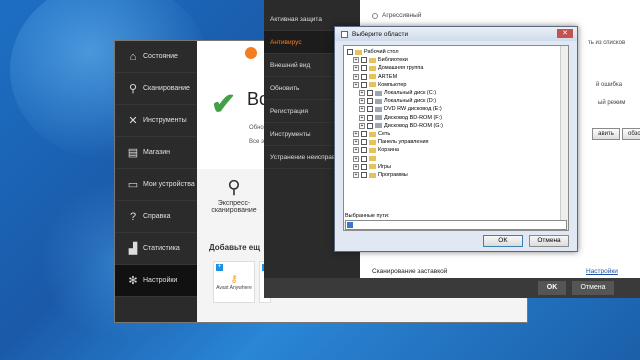  I want to click on cart-icon: ▤, so click(133, 153).